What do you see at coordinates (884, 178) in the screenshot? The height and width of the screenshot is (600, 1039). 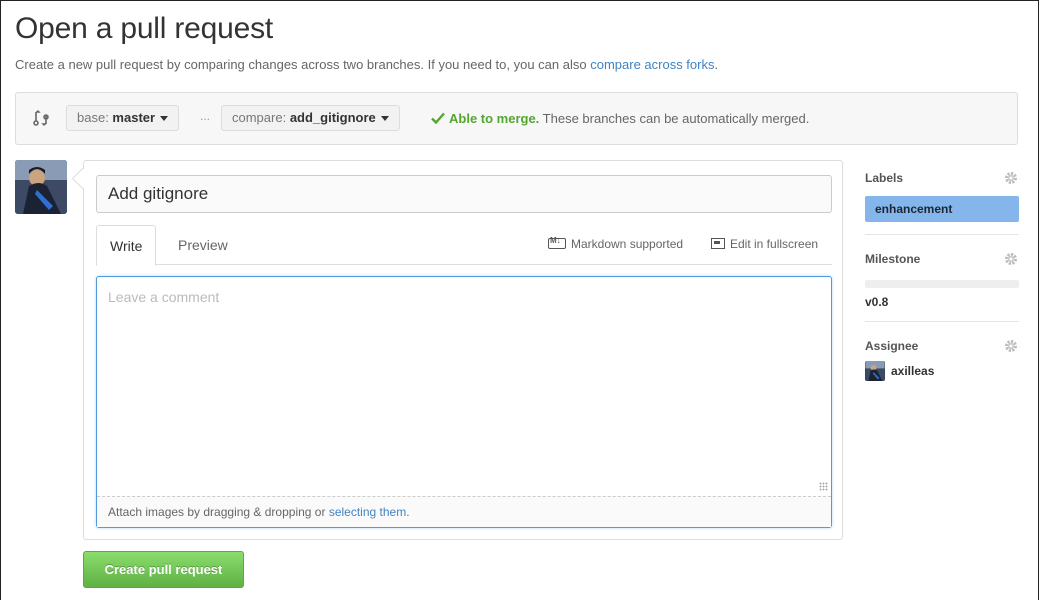 I see `labels-heading: Labels` at bounding box center [884, 178].